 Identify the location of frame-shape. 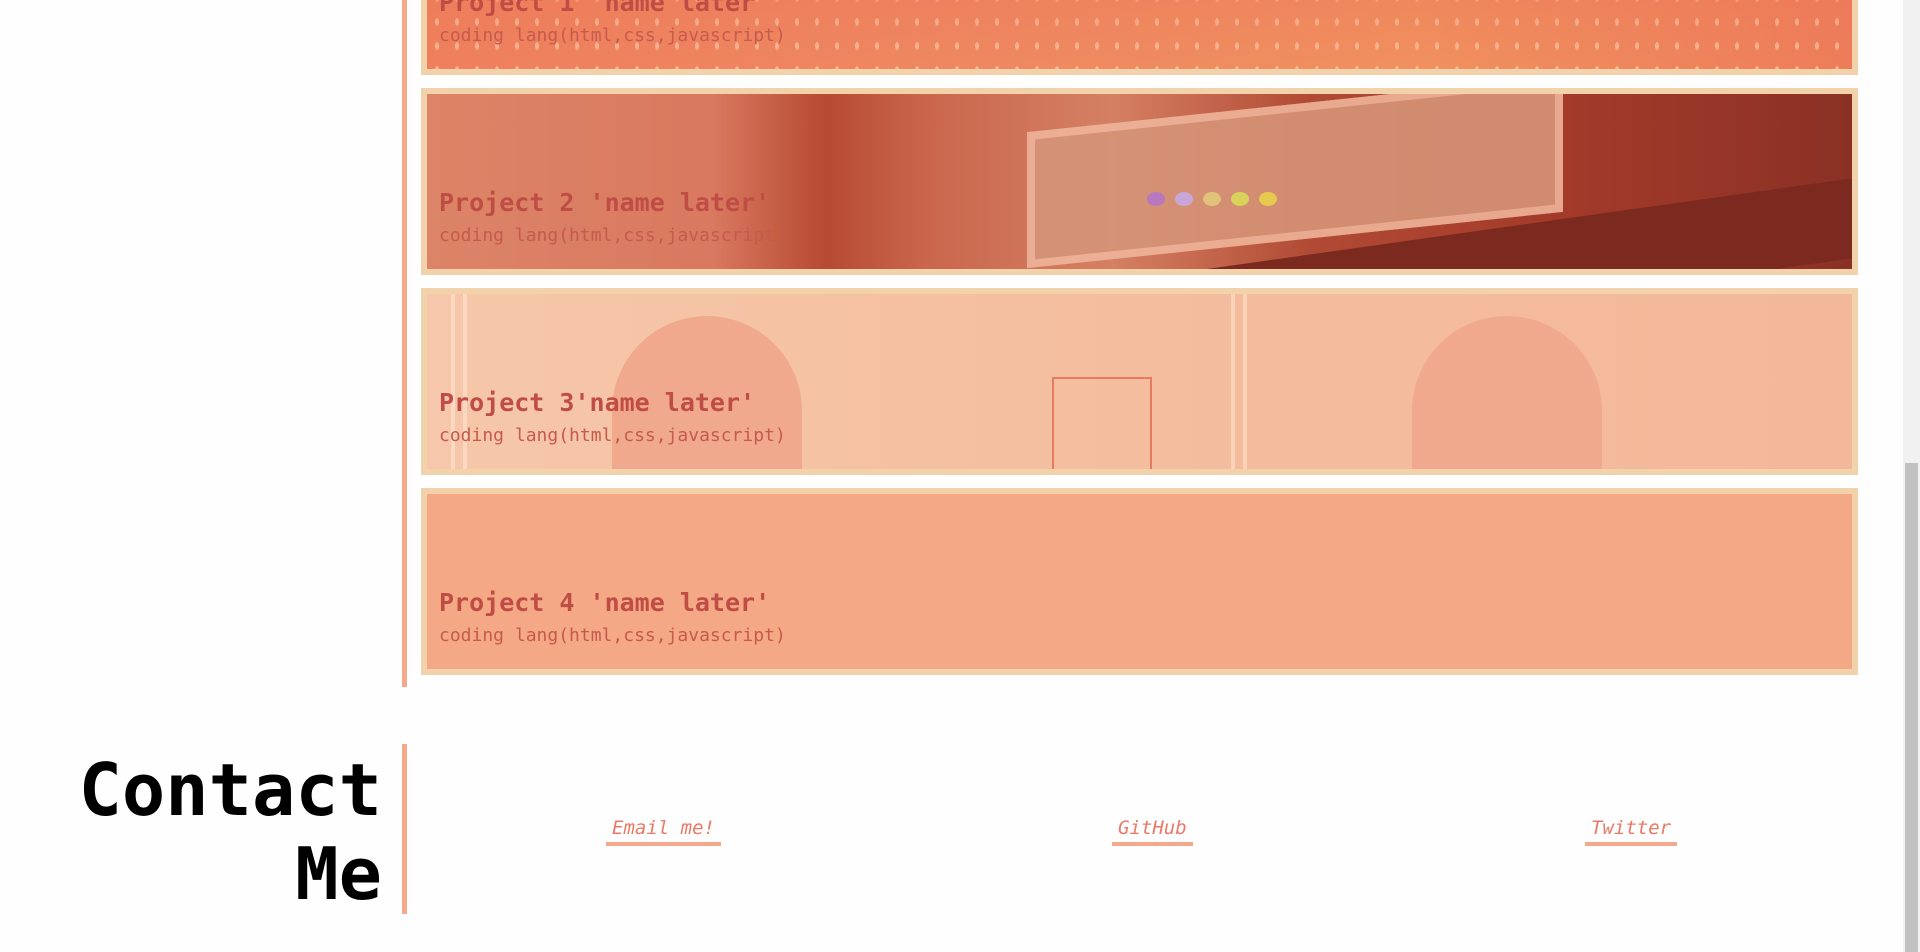
(1102, 423).